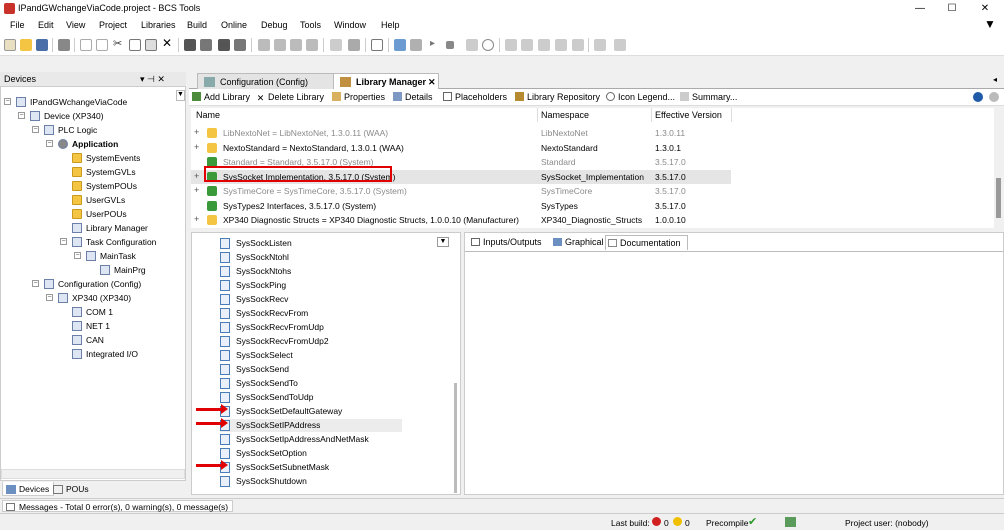 The height and width of the screenshot is (530, 1004). What do you see at coordinates (113, 158) in the screenshot?
I see `tree-item-label: SystemEvents` at bounding box center [113, 158].